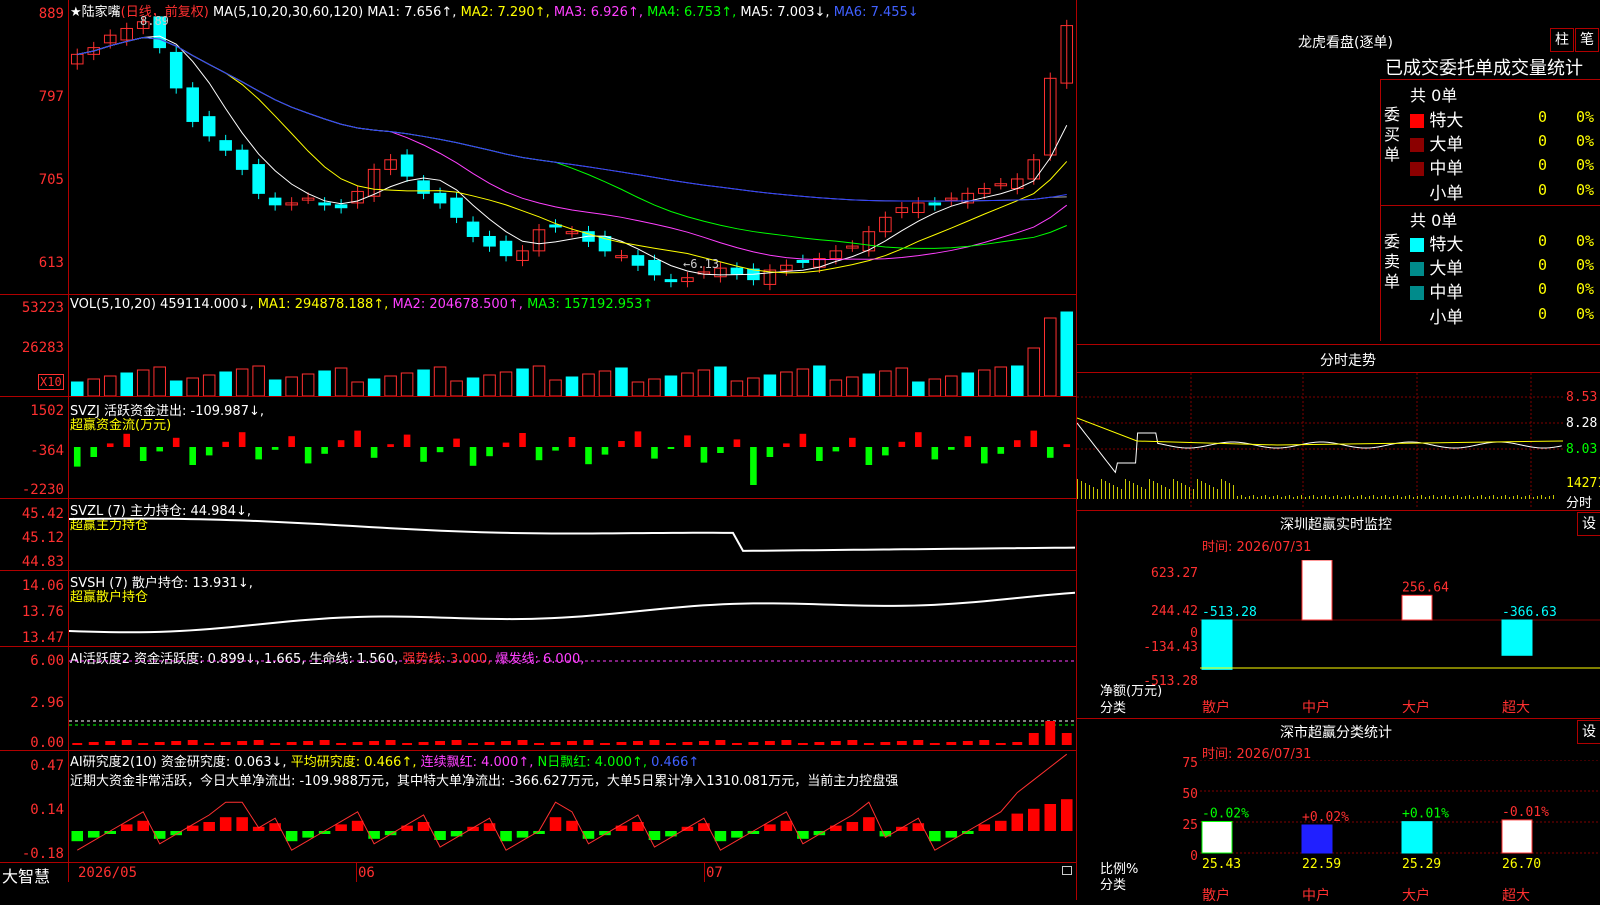 The height and width of the screenshot is (905, 1600). Describe the element at coordinates (1436, 166) in the screenshot. I see `buy-row-medium: 中单` at that location.